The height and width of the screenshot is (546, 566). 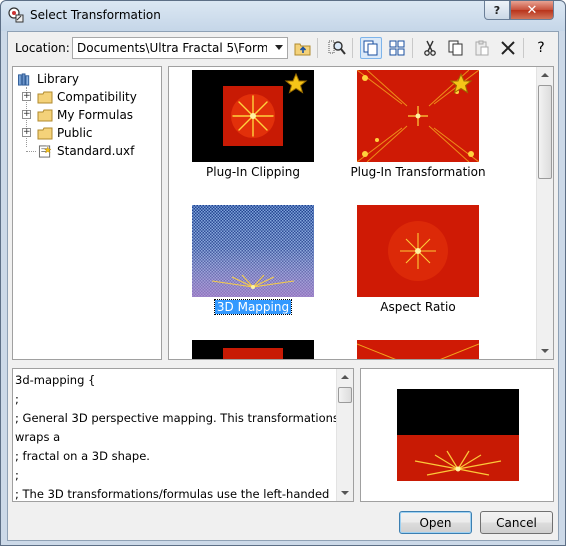 I want to click on description-scrollbar, so click(x=344, y=435).